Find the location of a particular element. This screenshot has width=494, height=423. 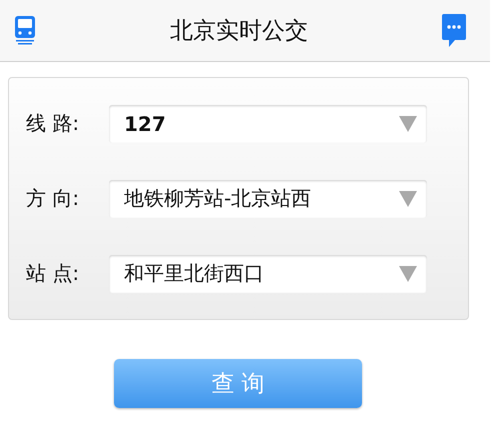

field-label: 方 向: is located at coordinates (53, 198).